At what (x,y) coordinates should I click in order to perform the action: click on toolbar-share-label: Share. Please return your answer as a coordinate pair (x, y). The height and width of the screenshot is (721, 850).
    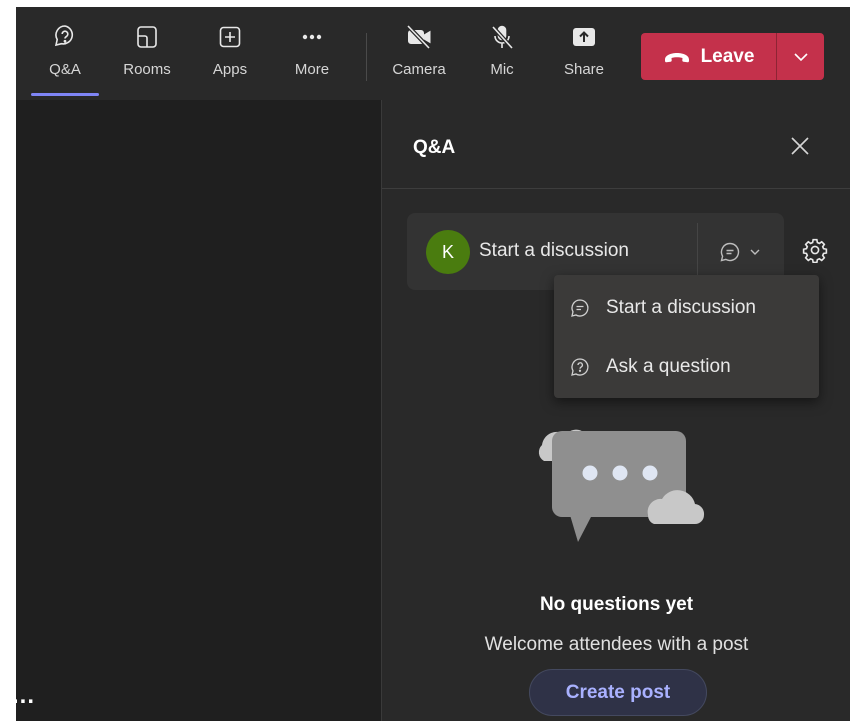
    Looking at the image, I should click on (584, 69).